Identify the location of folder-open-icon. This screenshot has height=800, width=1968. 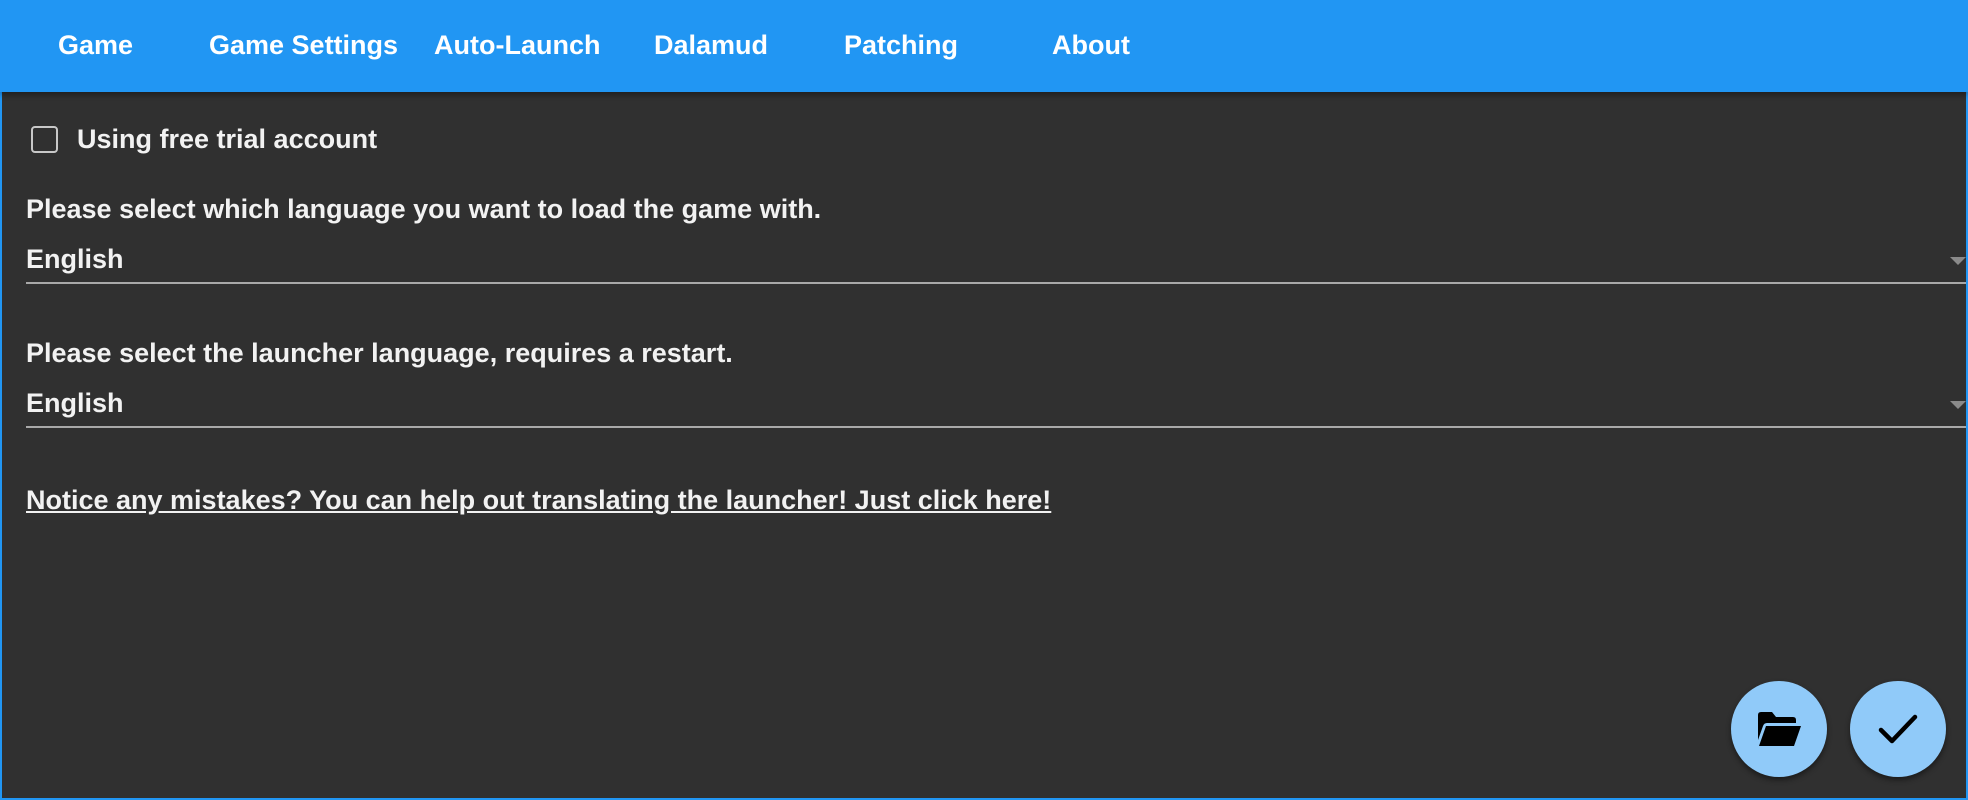
(1779, 729).